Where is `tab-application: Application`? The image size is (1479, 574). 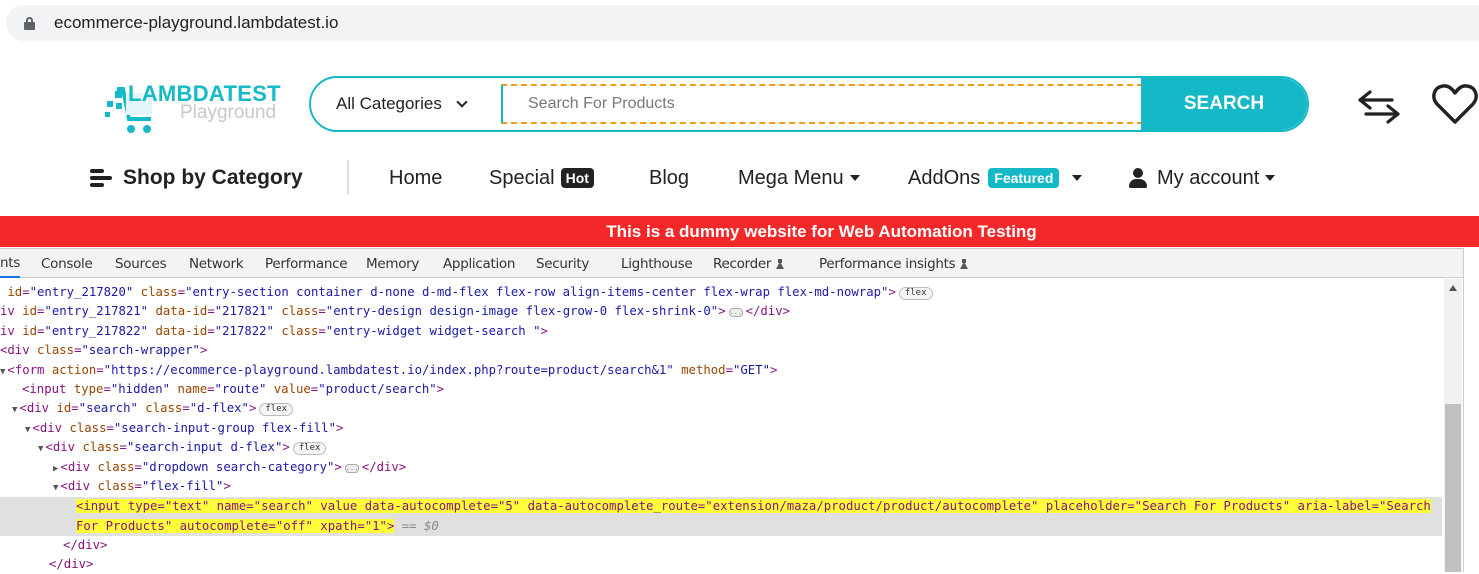
tab-application: Application is located at coordinates (479, 263).